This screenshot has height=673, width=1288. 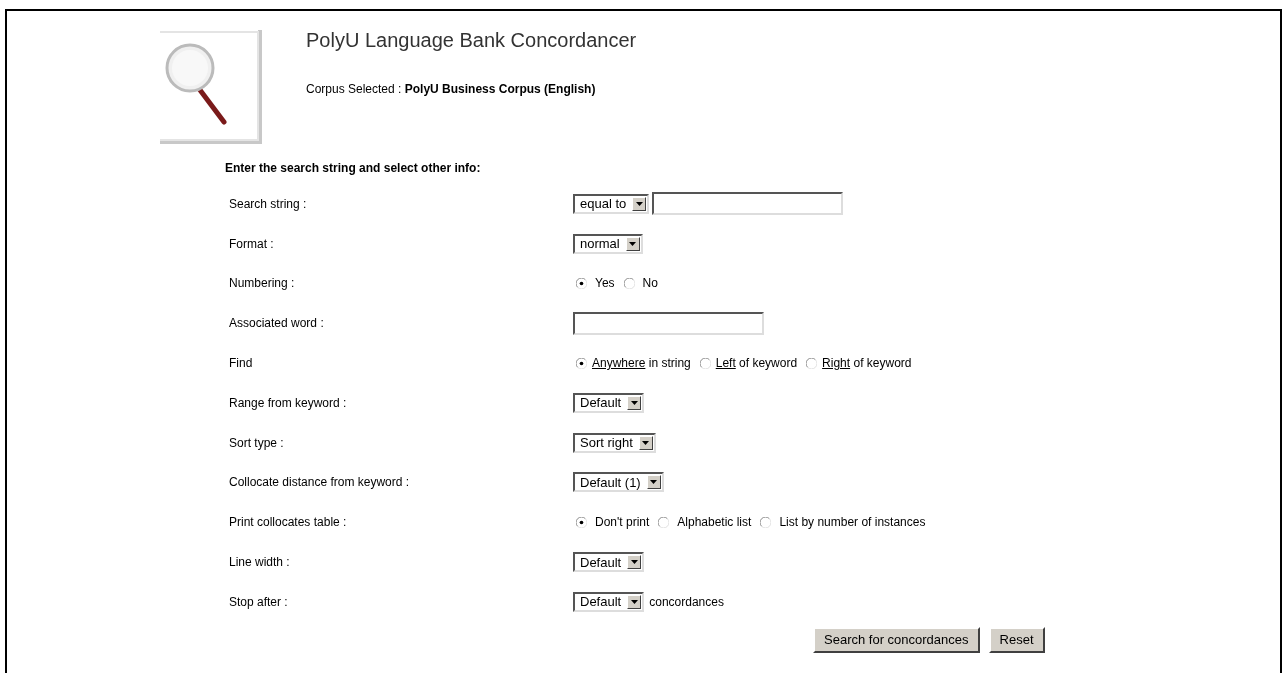 I want to click on field-label: Range from keyword :, so click(x=288, y=402).